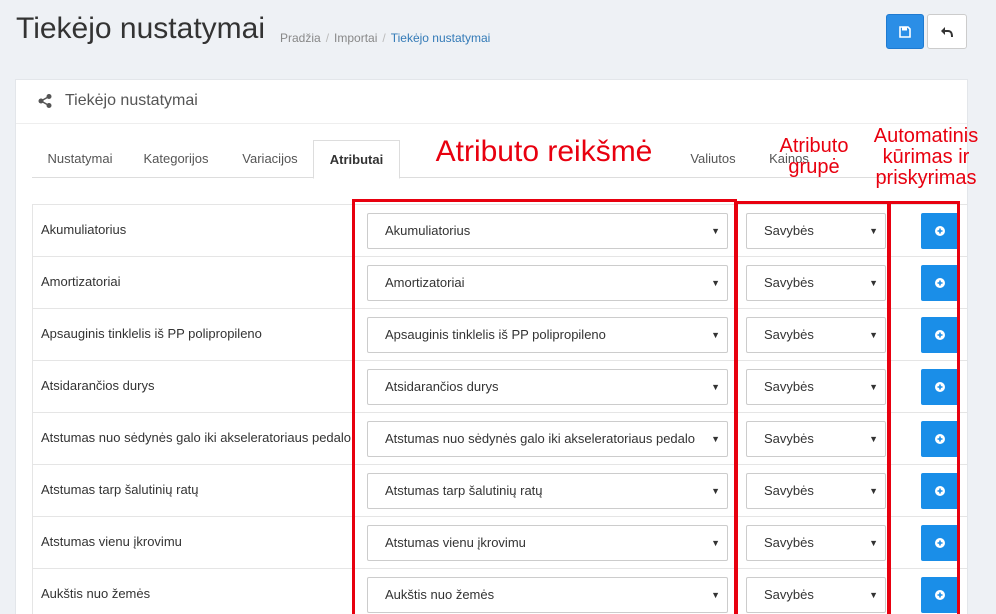 This screenshot has height=614, width=996. What do you see at coordinates (81, 281) in the screenshot?
I see `attribute-label: Amortizatoriai` at bounding box center [81, 281].